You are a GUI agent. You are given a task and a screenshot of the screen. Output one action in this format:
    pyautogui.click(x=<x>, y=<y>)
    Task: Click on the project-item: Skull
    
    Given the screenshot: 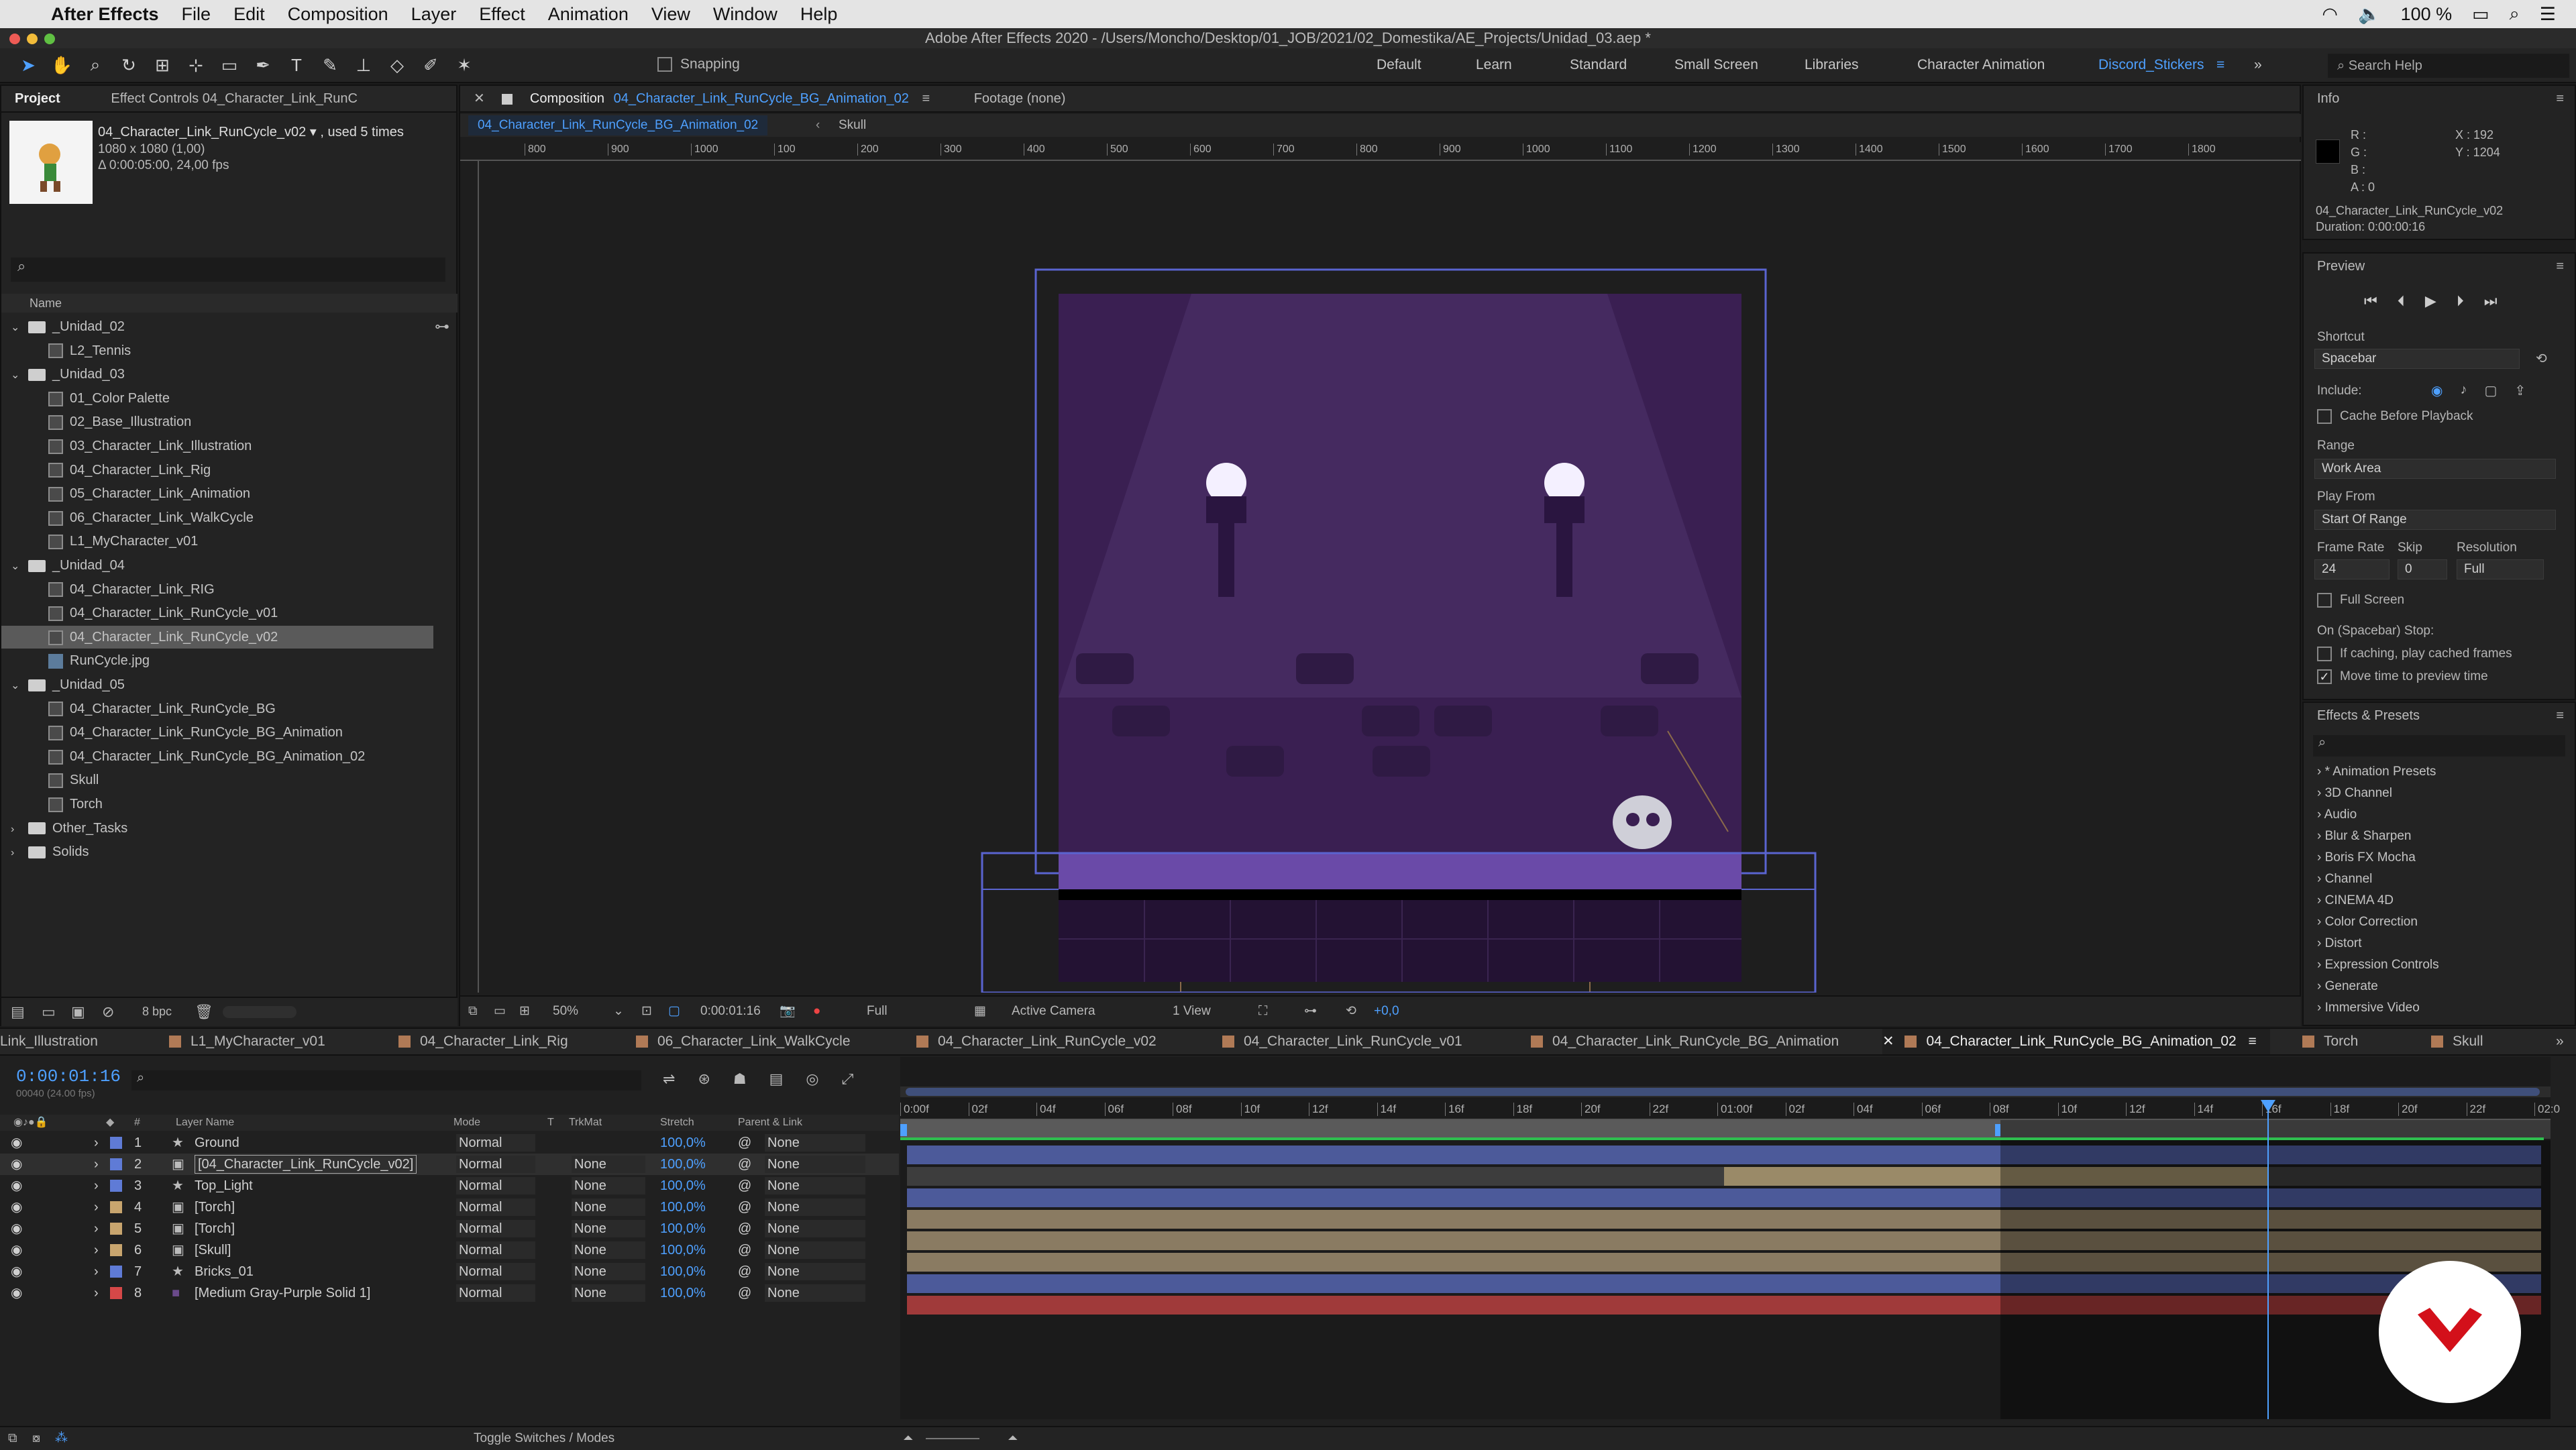 What is the action you would take?
    pyautogui.click(x=222, y=780)
    